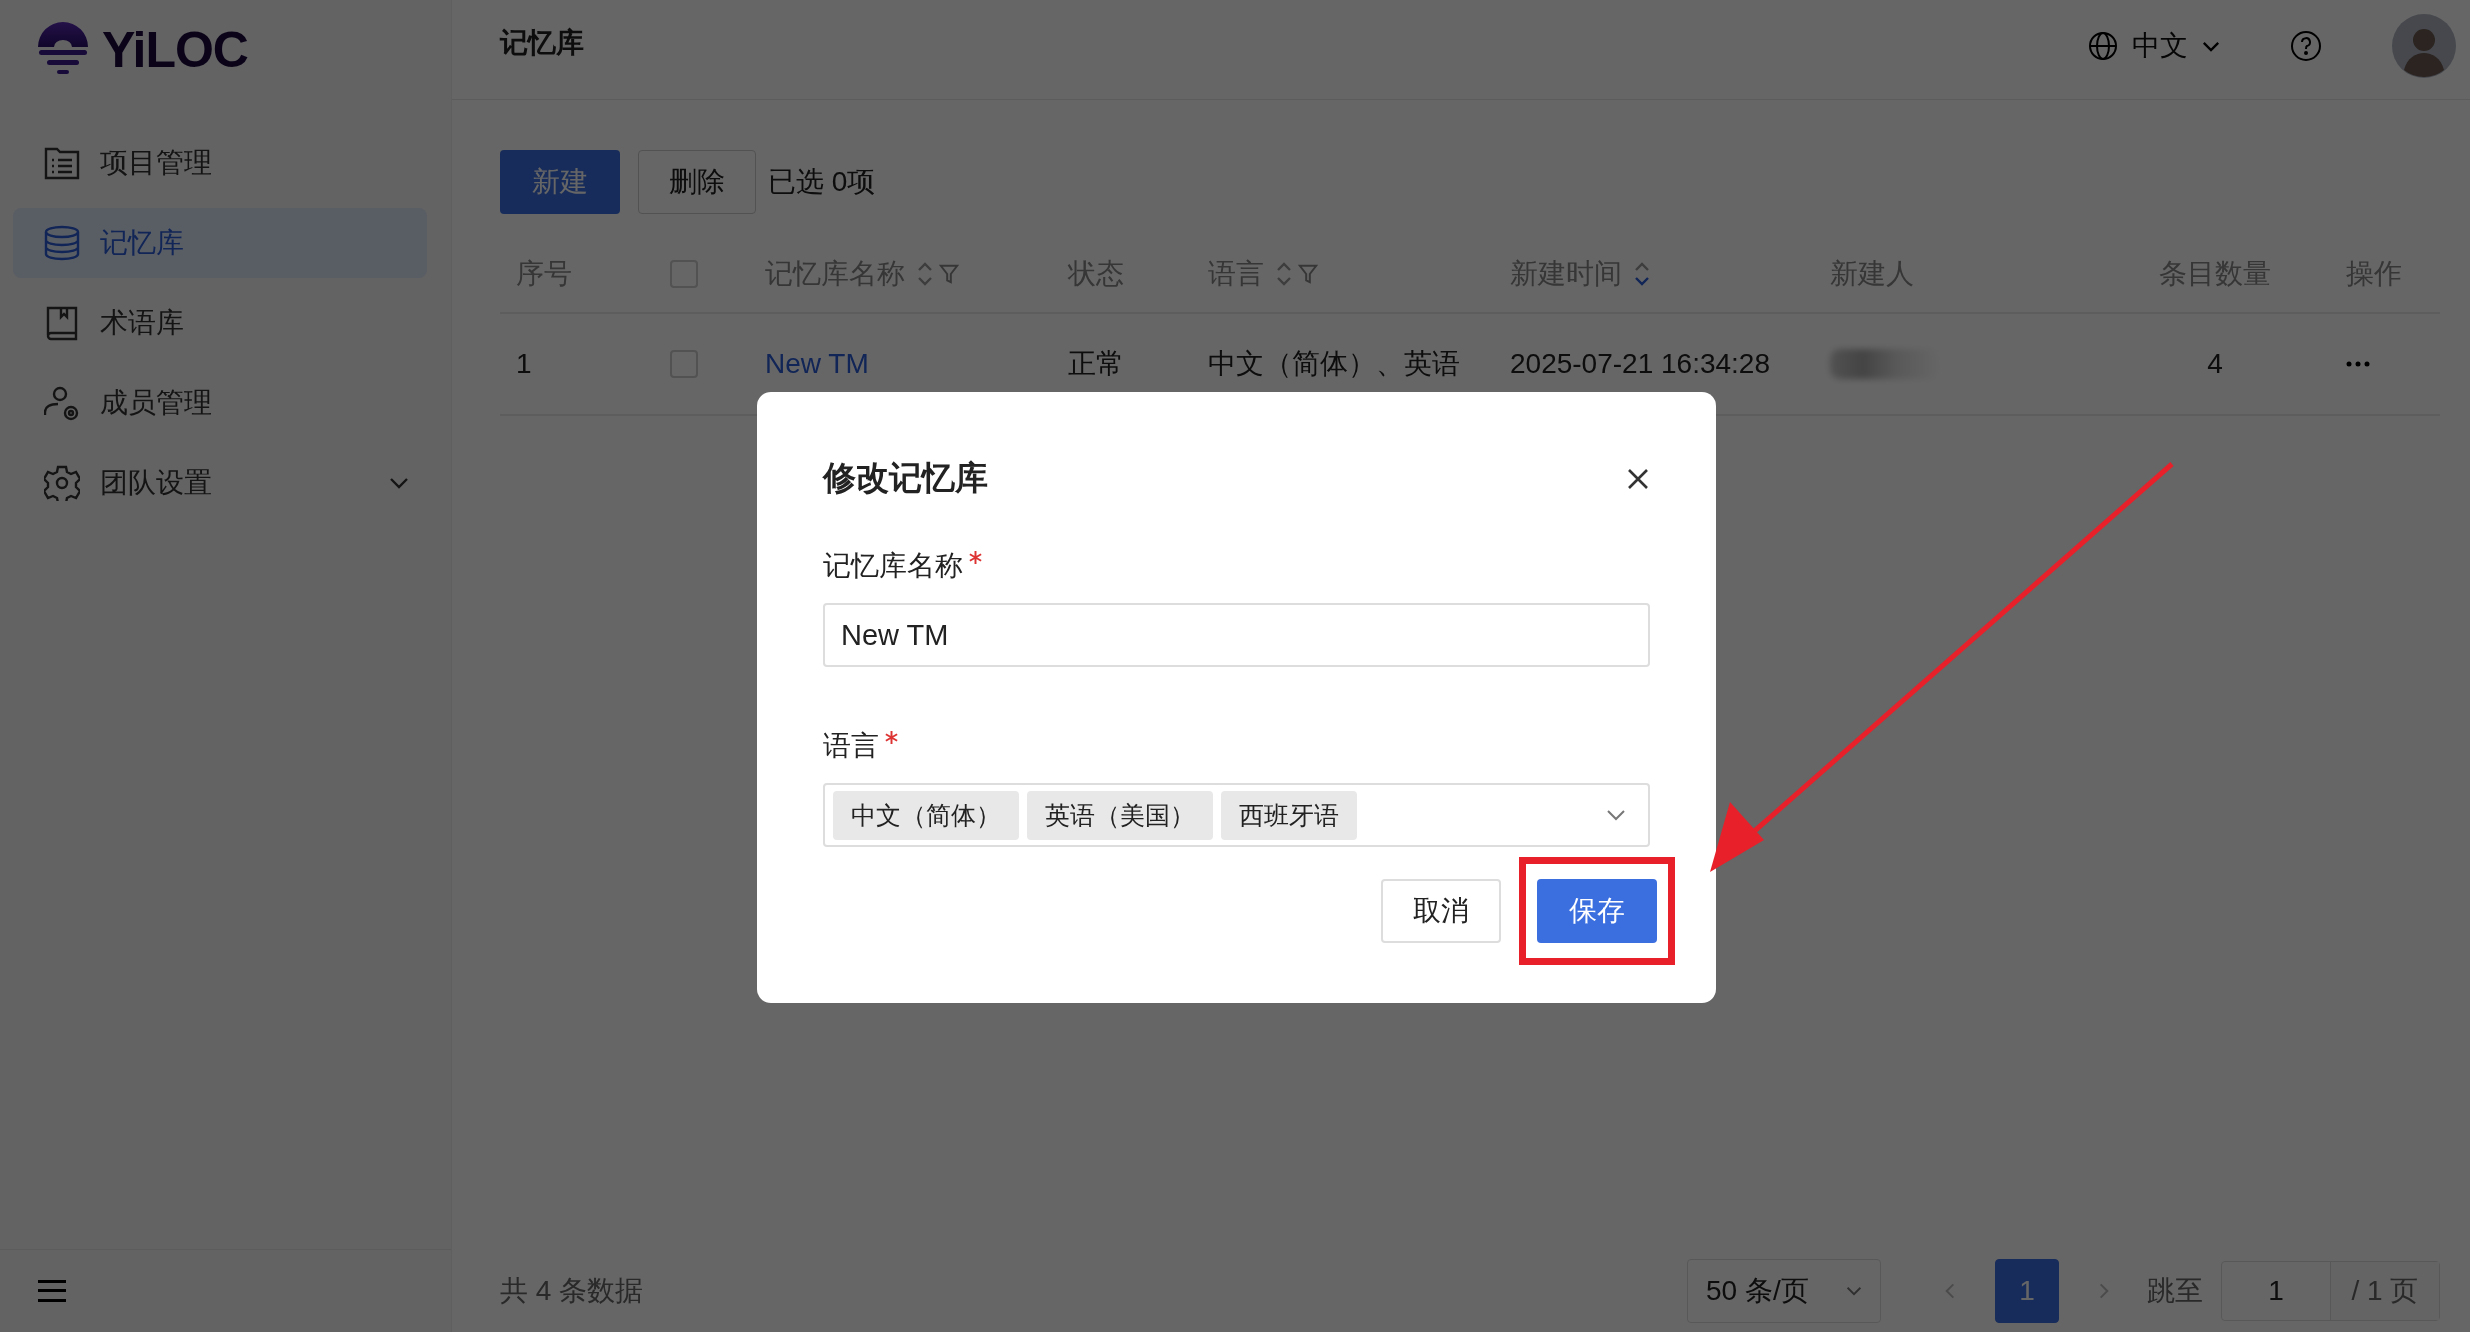  I want to click on language-select: 中文（简体） 英语（美国） 西班牙语, so click(1236, 815).